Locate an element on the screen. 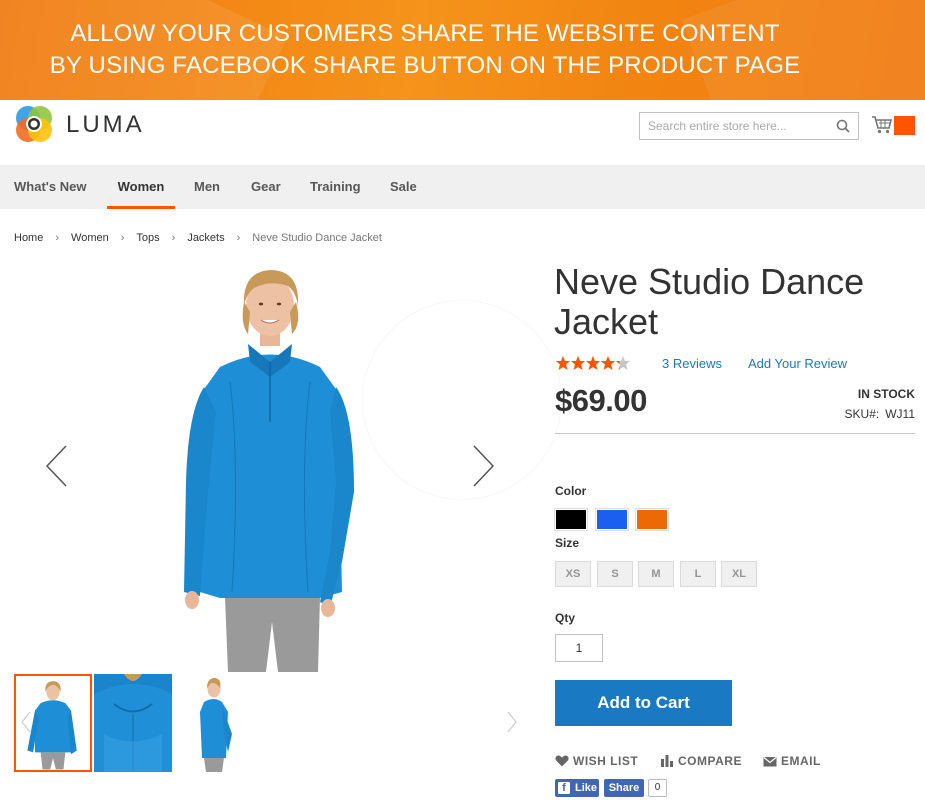 The width and height of the screenshot is (925, 803). color-label: Color is located at coordinates (571, 491).